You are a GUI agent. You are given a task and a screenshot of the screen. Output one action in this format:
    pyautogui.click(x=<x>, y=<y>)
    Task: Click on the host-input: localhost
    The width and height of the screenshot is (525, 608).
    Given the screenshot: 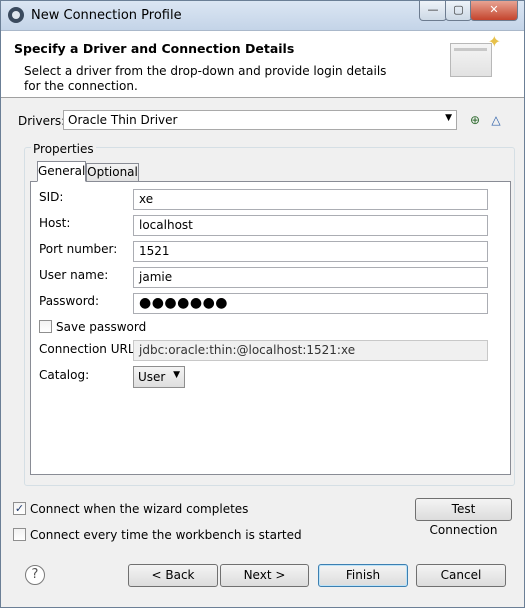 What is the action you would take?
    pyautogui.click(x=310, y=225)
    